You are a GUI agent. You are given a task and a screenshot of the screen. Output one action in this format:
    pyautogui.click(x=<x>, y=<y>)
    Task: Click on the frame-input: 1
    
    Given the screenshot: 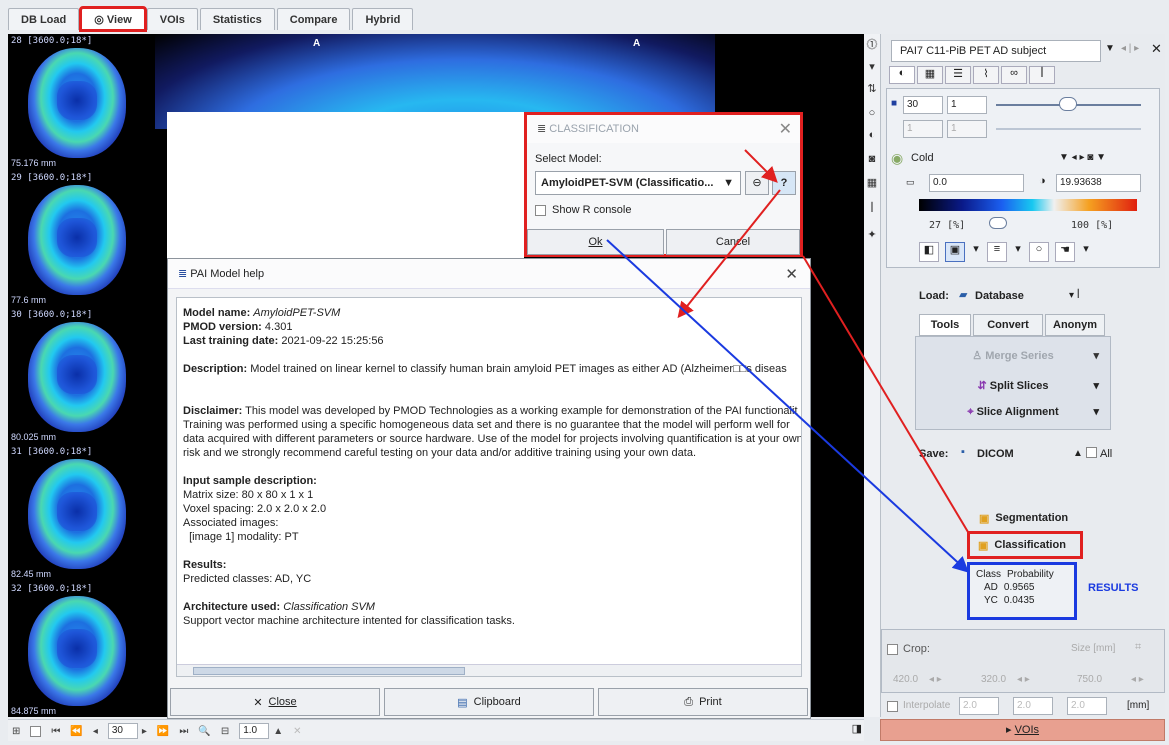 What is the action you would take?
    pyautogui.click(x=923, y=129)
    